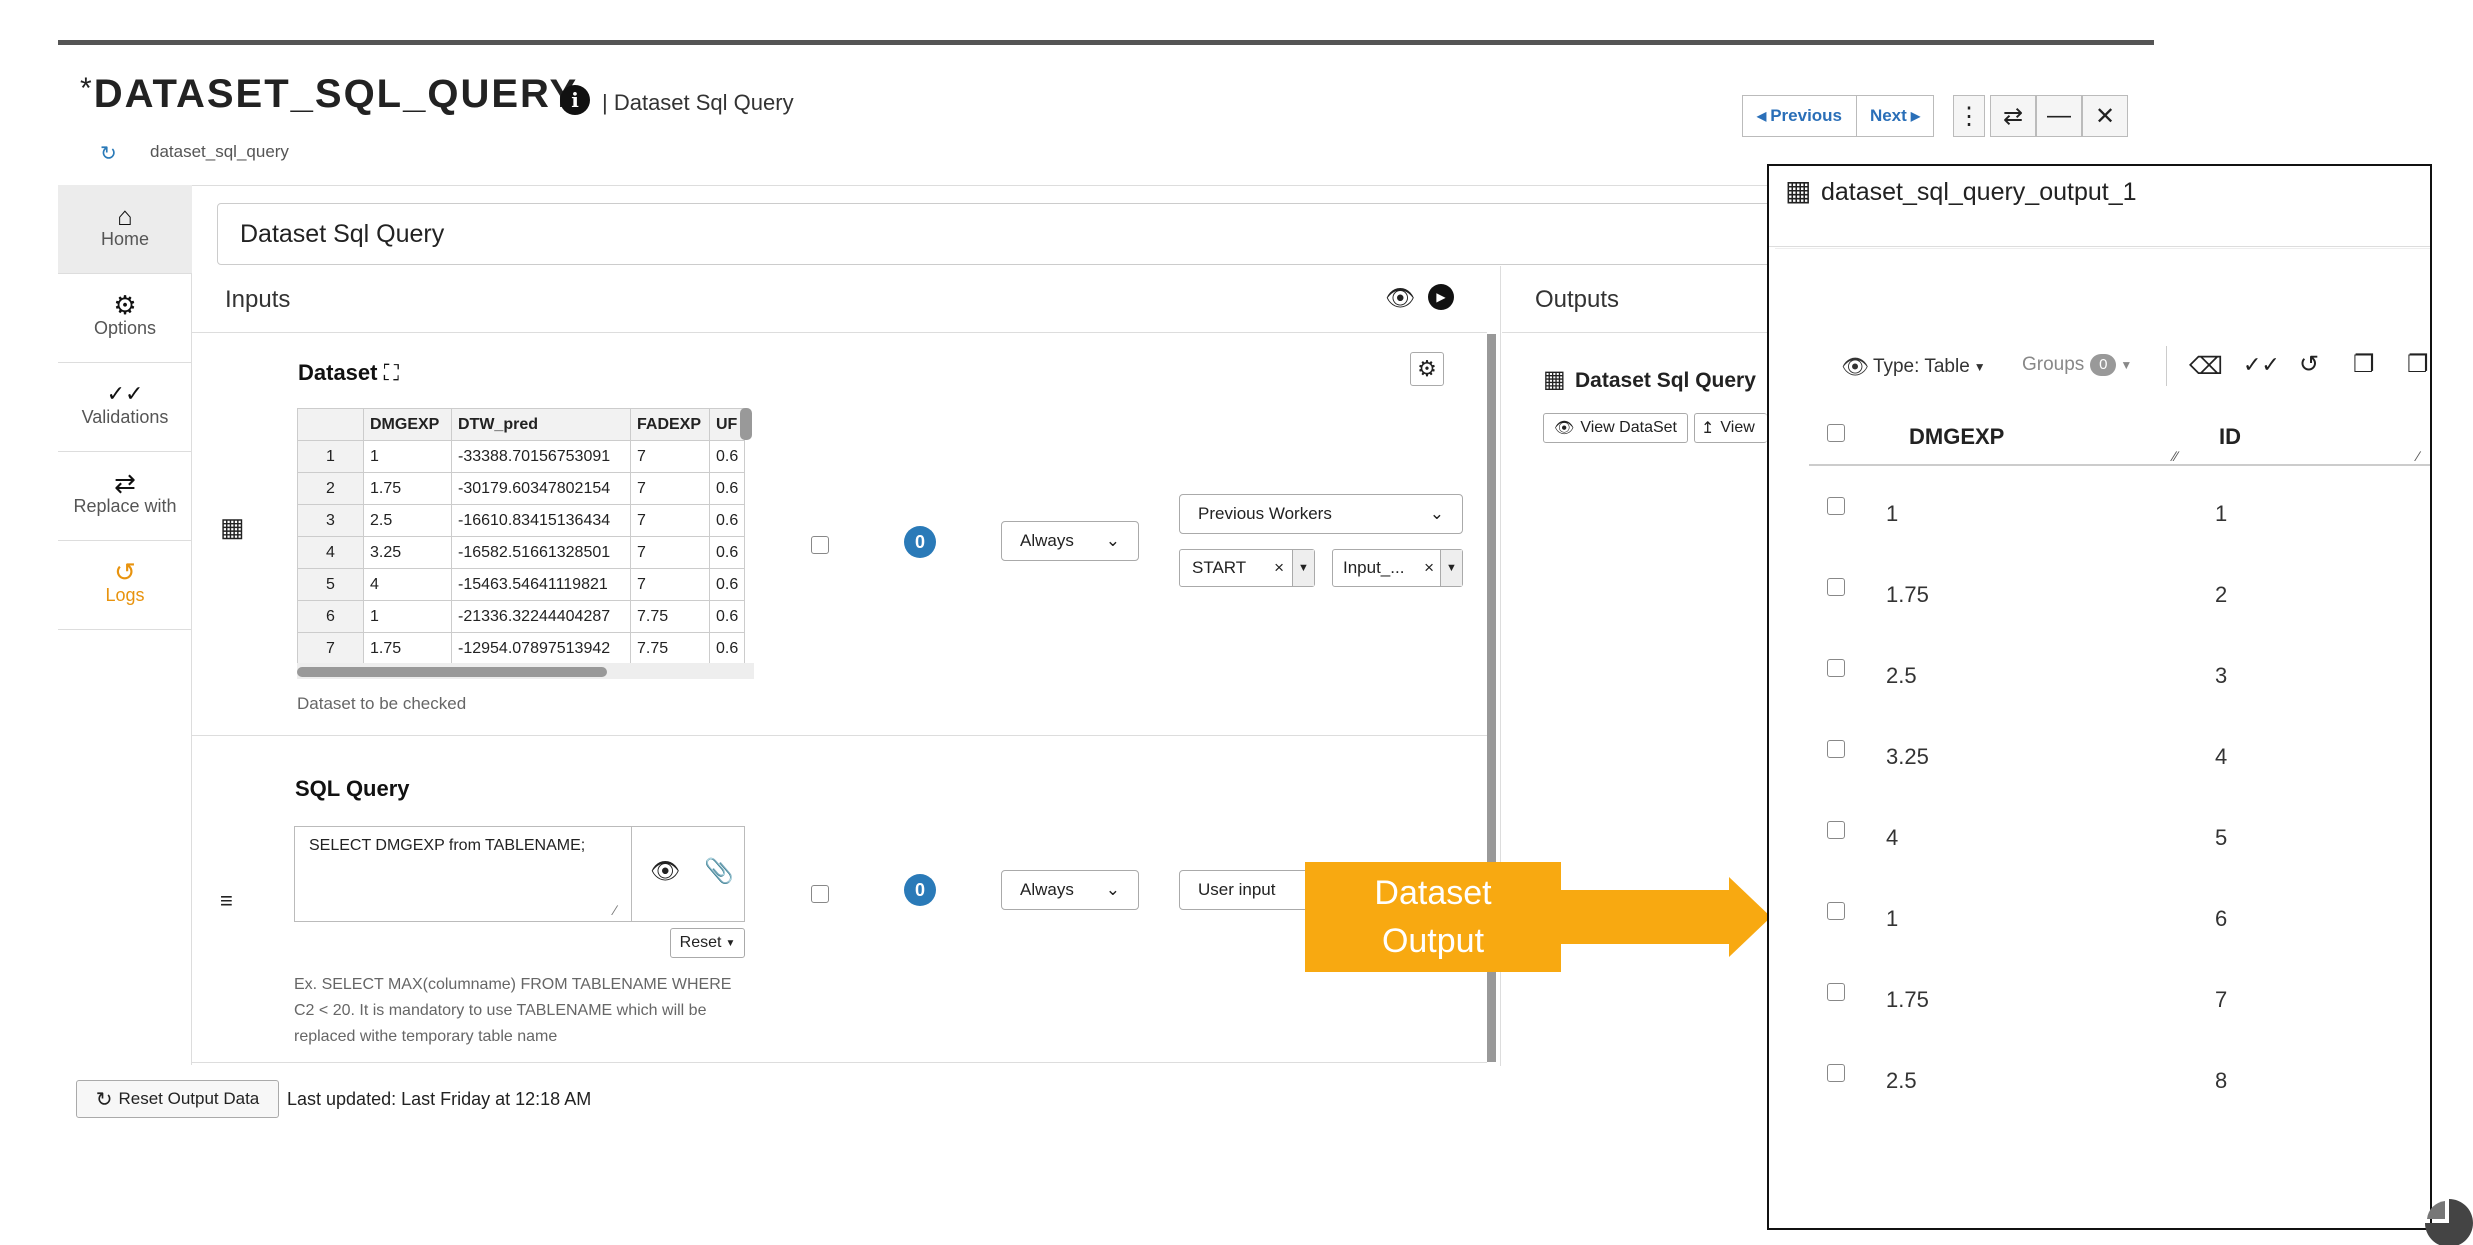 This screenshot has width=2473, height=1245. Describe the element at coordinates (1247, 568) in the screenshot. I see `start-tag: START × ▼` at that location.